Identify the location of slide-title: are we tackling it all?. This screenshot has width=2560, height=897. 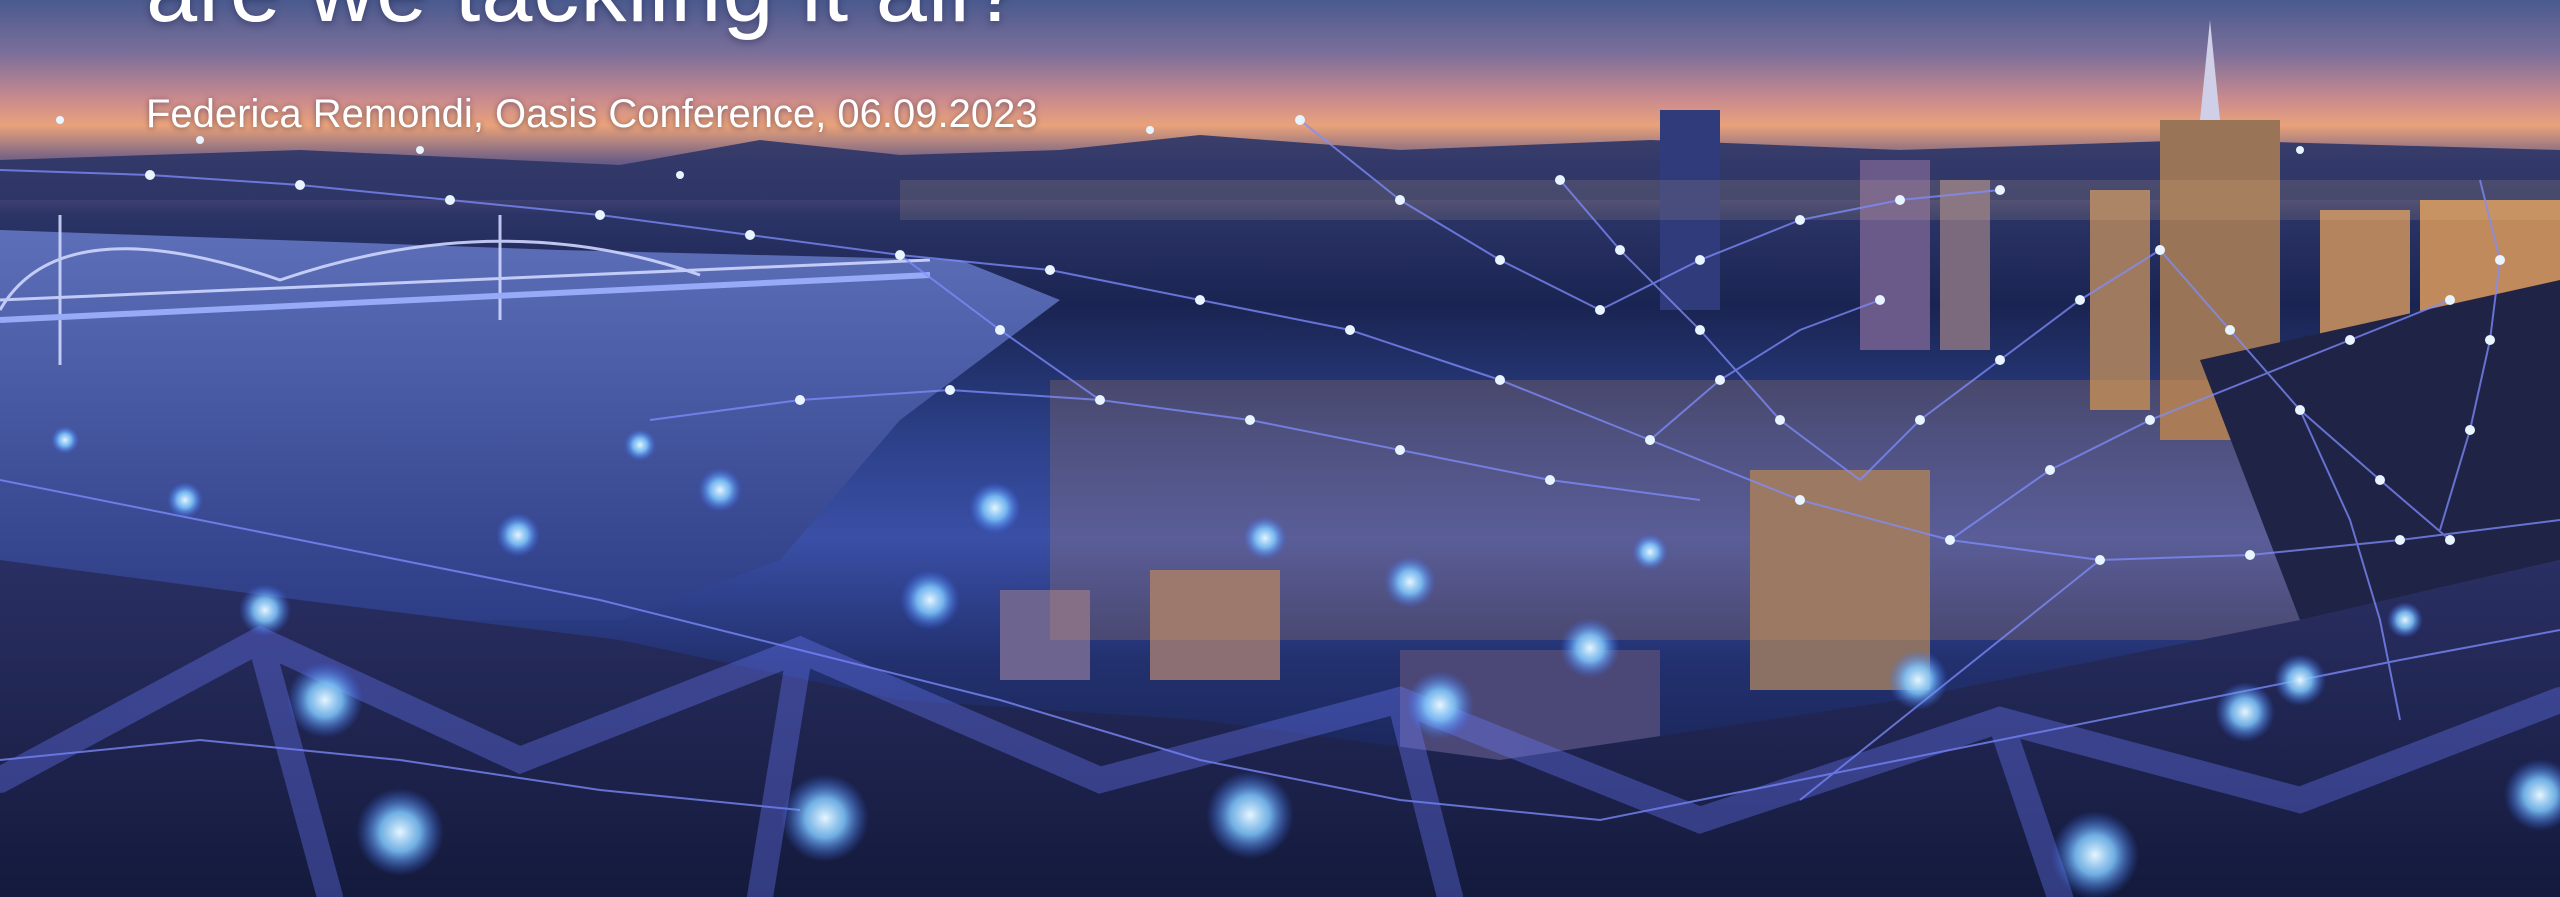
(584, 21).